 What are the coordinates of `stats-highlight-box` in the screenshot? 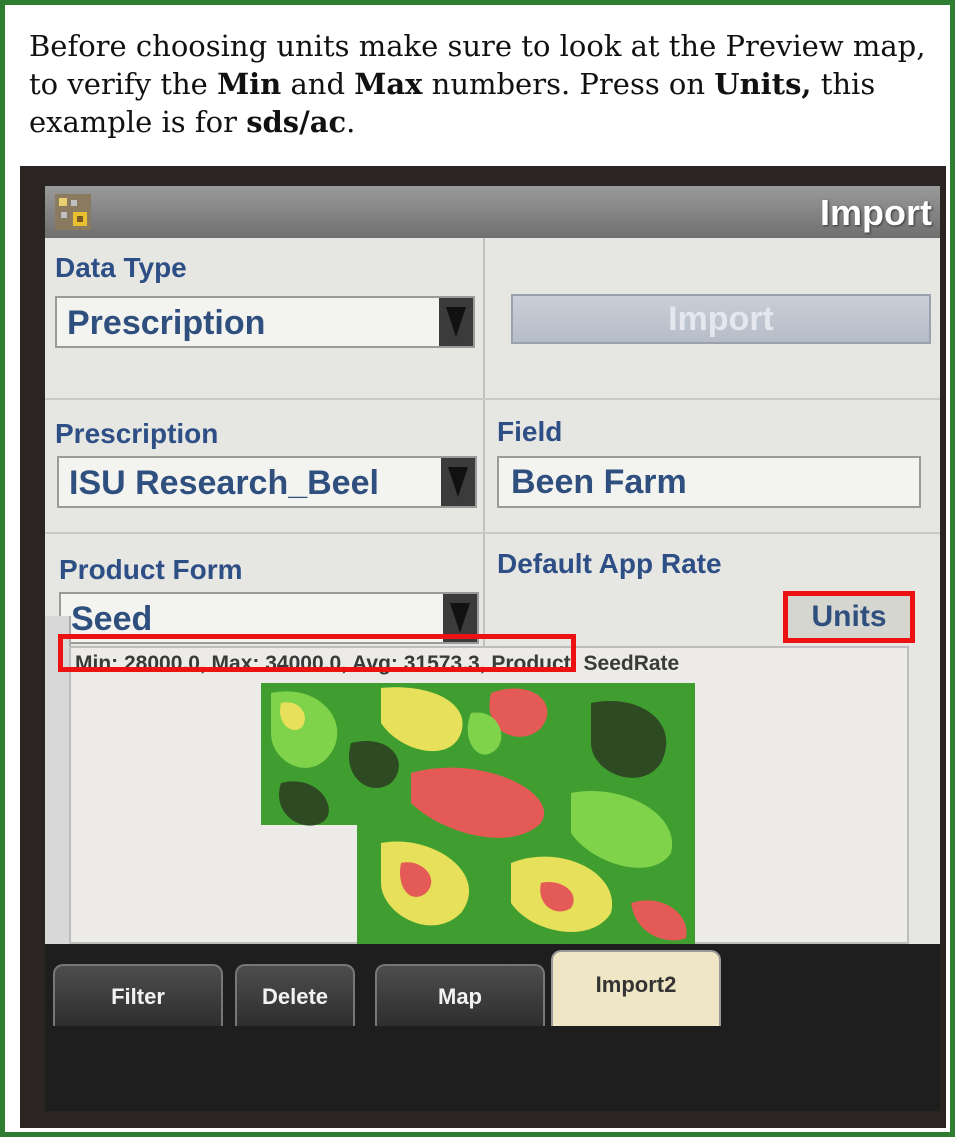 It's located at (317, 653).